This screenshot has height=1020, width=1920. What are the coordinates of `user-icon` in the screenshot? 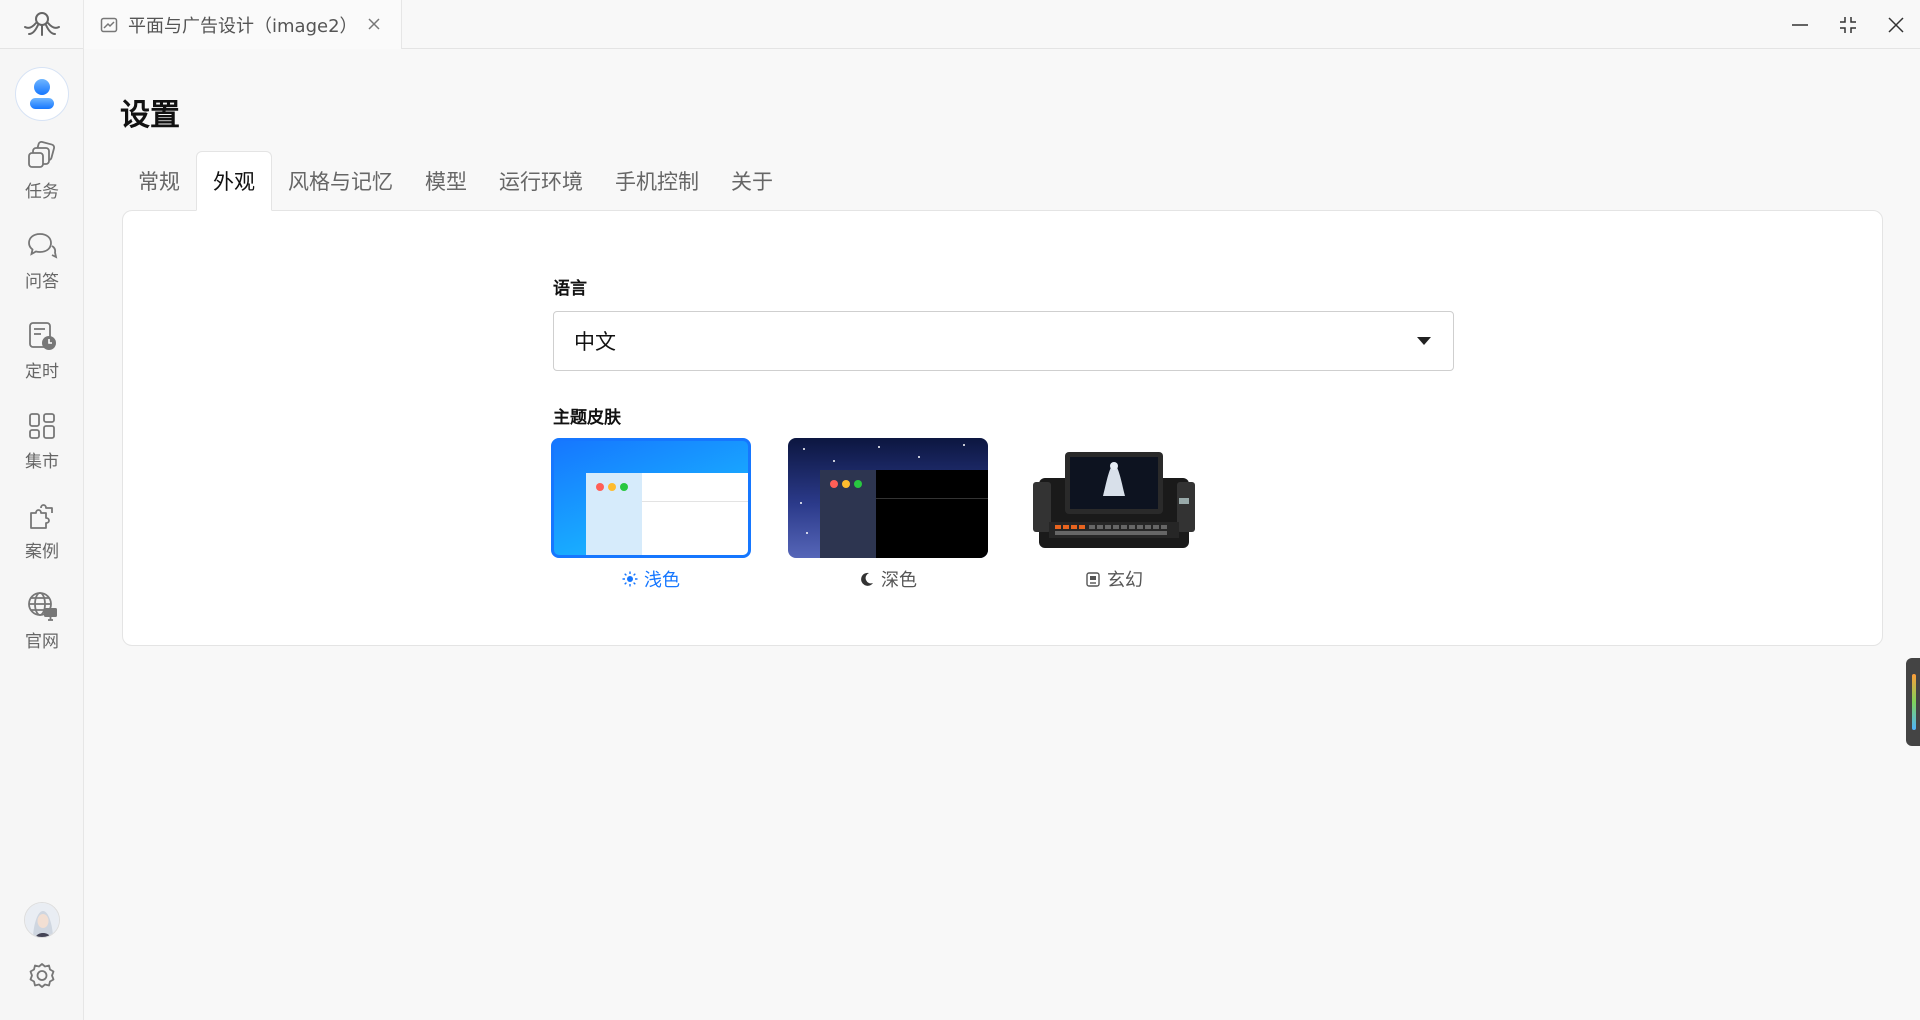 It's located at (42, 94).